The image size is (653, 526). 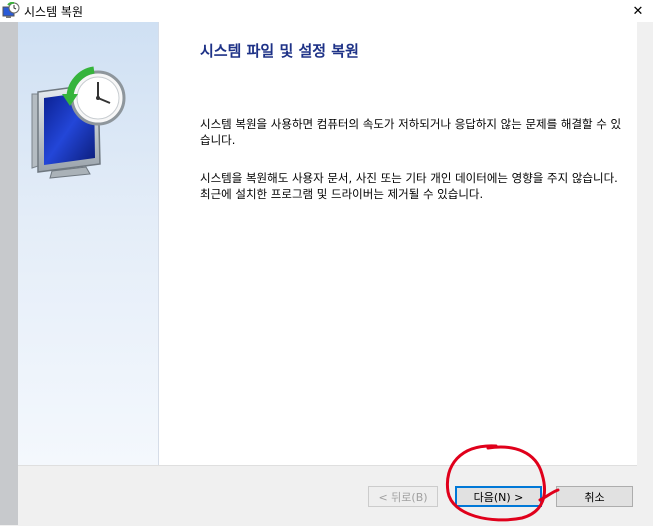 I want to click on button-bar: < 뒤로(B) 다음(N) > 취소, so click(x=327, y=495).